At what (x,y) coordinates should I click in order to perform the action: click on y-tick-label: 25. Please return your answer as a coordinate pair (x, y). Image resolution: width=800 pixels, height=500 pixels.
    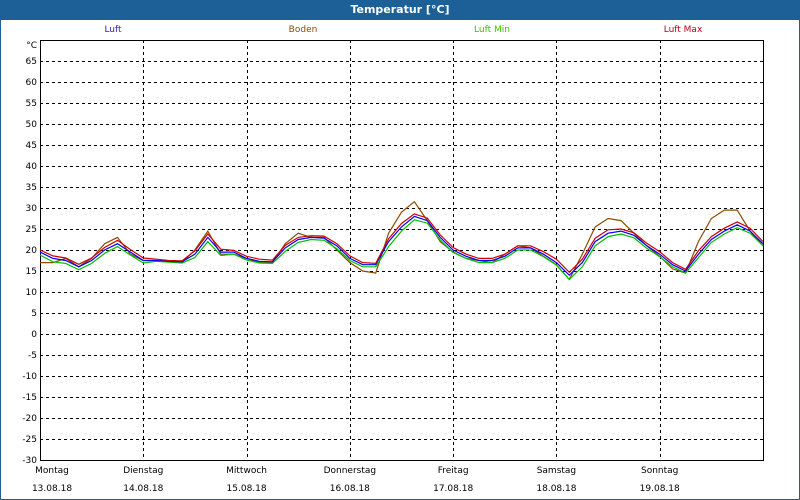
    Looking at the image, I should click on (31, 230).